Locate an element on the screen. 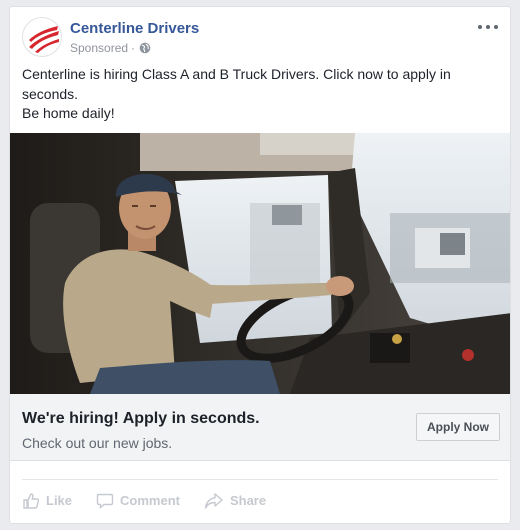 This screenshot has height=530, width=520. share-arrow-icon is located at coordinates (213, 500).